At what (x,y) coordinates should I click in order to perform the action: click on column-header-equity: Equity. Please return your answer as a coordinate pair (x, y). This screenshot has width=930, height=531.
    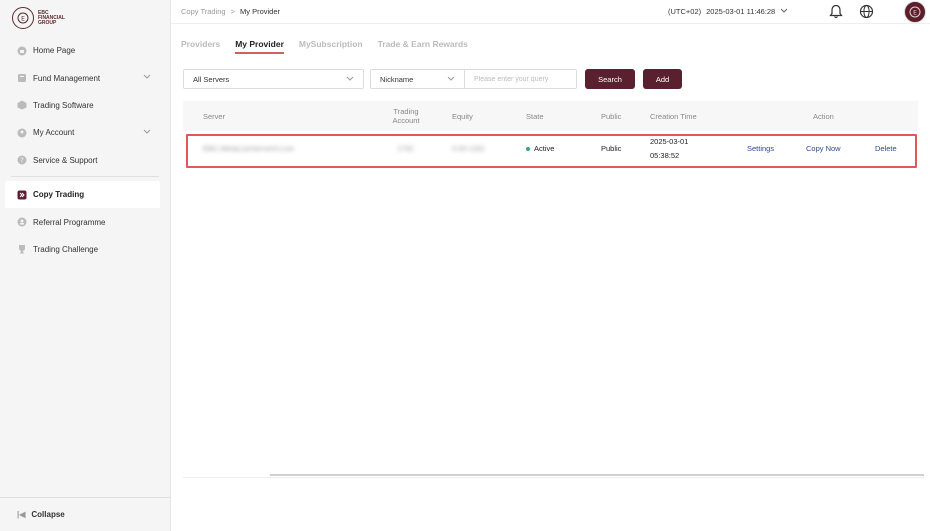
    Looking at the image, I should click on (462, 116).